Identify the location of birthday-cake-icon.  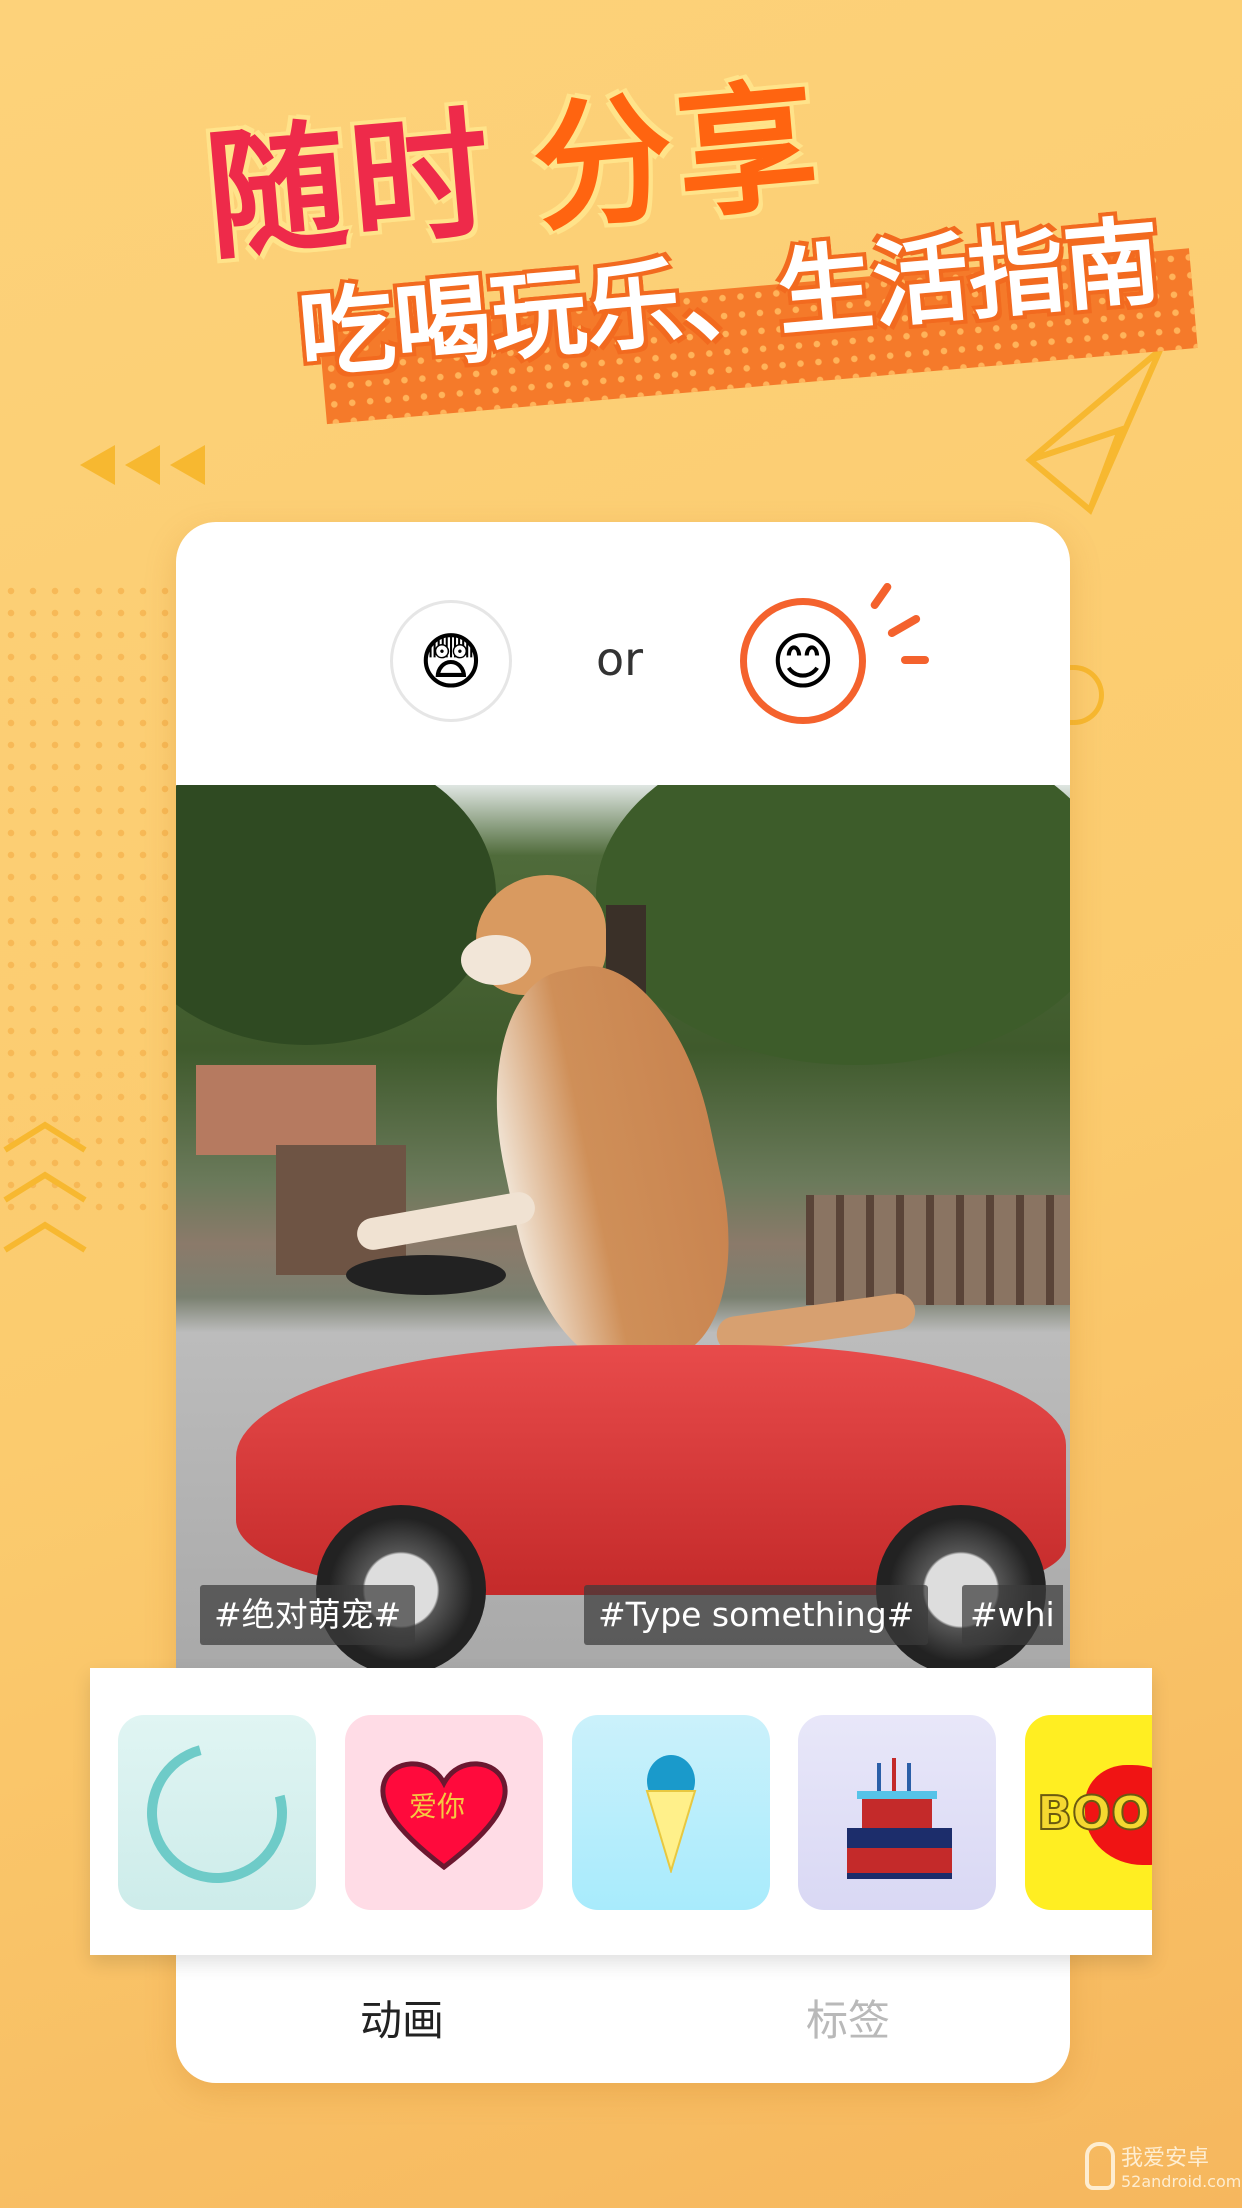
(899, 1818).